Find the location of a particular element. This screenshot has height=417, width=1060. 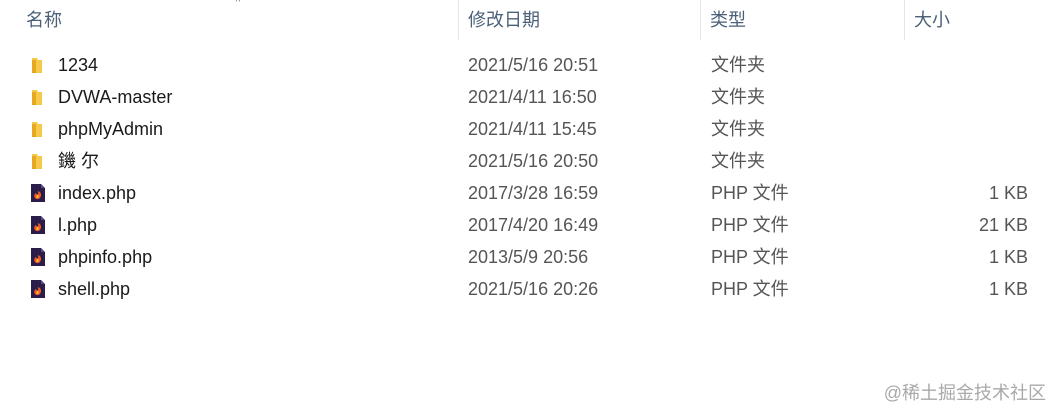

file-name: shell.php is located at coordinates (94, 289).